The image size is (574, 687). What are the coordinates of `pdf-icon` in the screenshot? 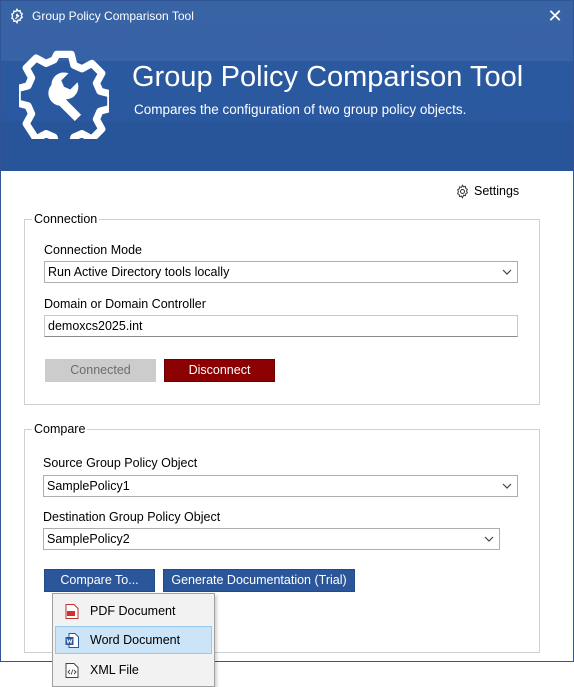 It's located at (72, 611).